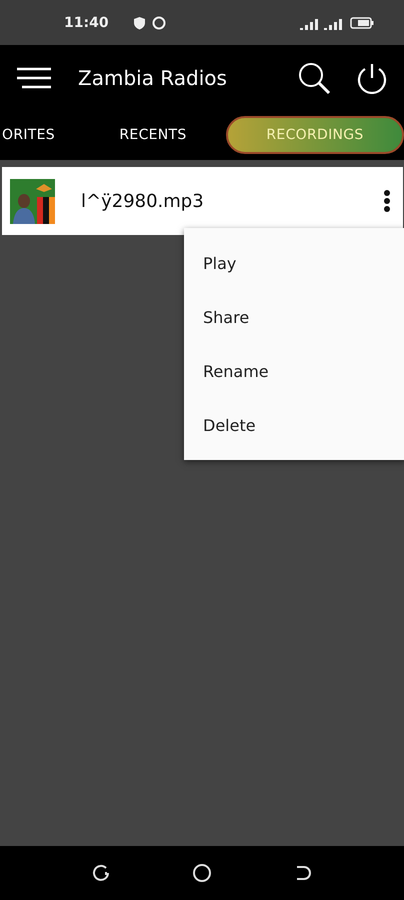 The width and height of the screenshot is (404, 900). What do you see at coordinates (153, 135) in the screenshot?
I see `tab: RECENTS` at bounding box center [153, 135].